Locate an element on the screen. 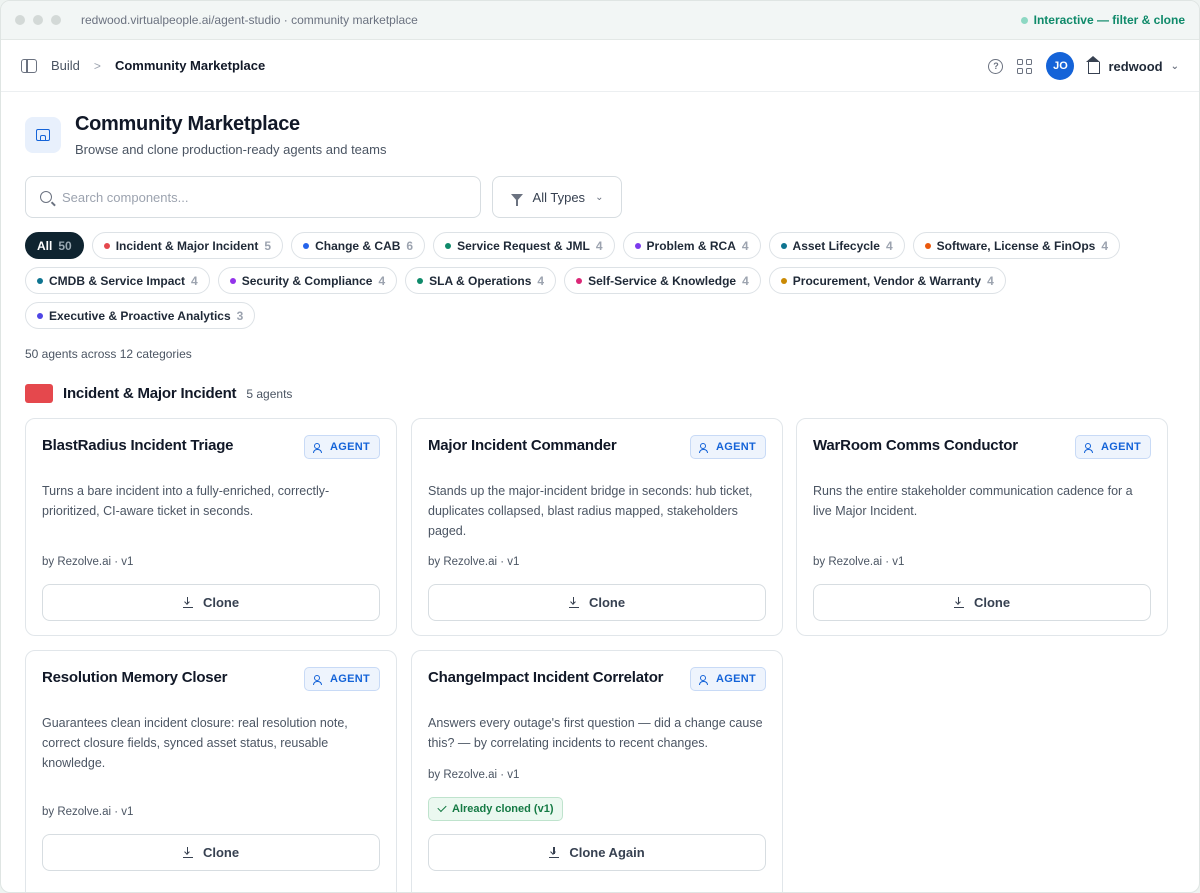  chip-label: Service Request & JML is located at coordinates (523, 245).